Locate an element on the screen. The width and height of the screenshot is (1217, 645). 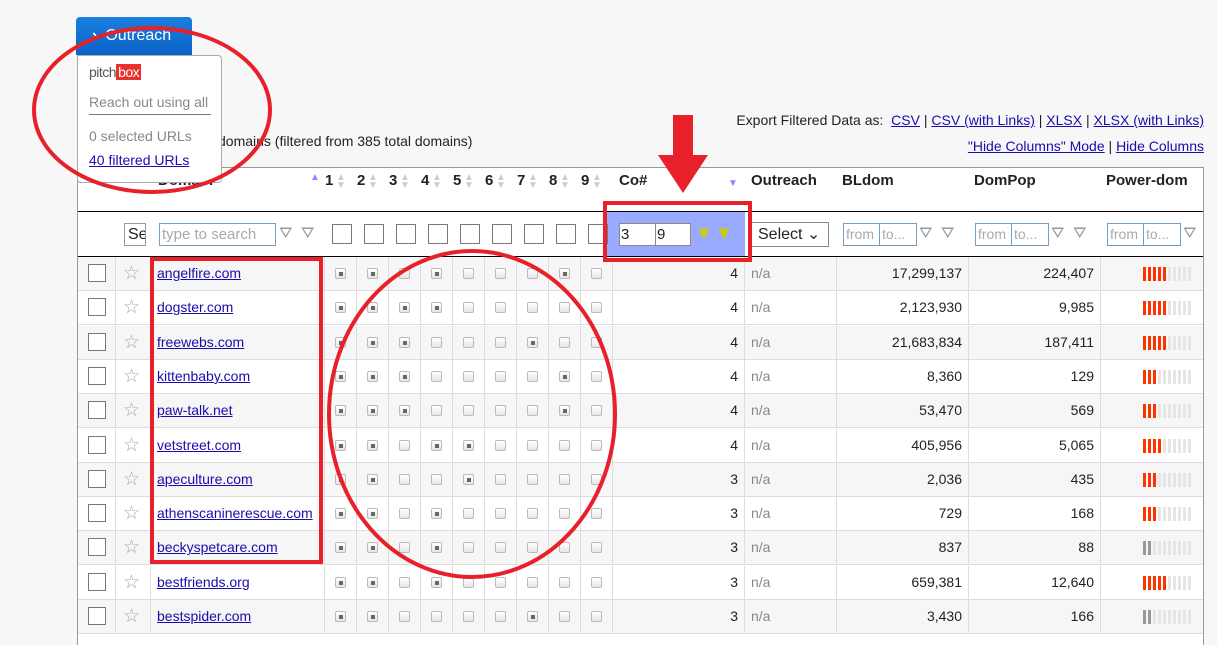
sort-asc-icon: ▲ is located at coordinates (315, 177).